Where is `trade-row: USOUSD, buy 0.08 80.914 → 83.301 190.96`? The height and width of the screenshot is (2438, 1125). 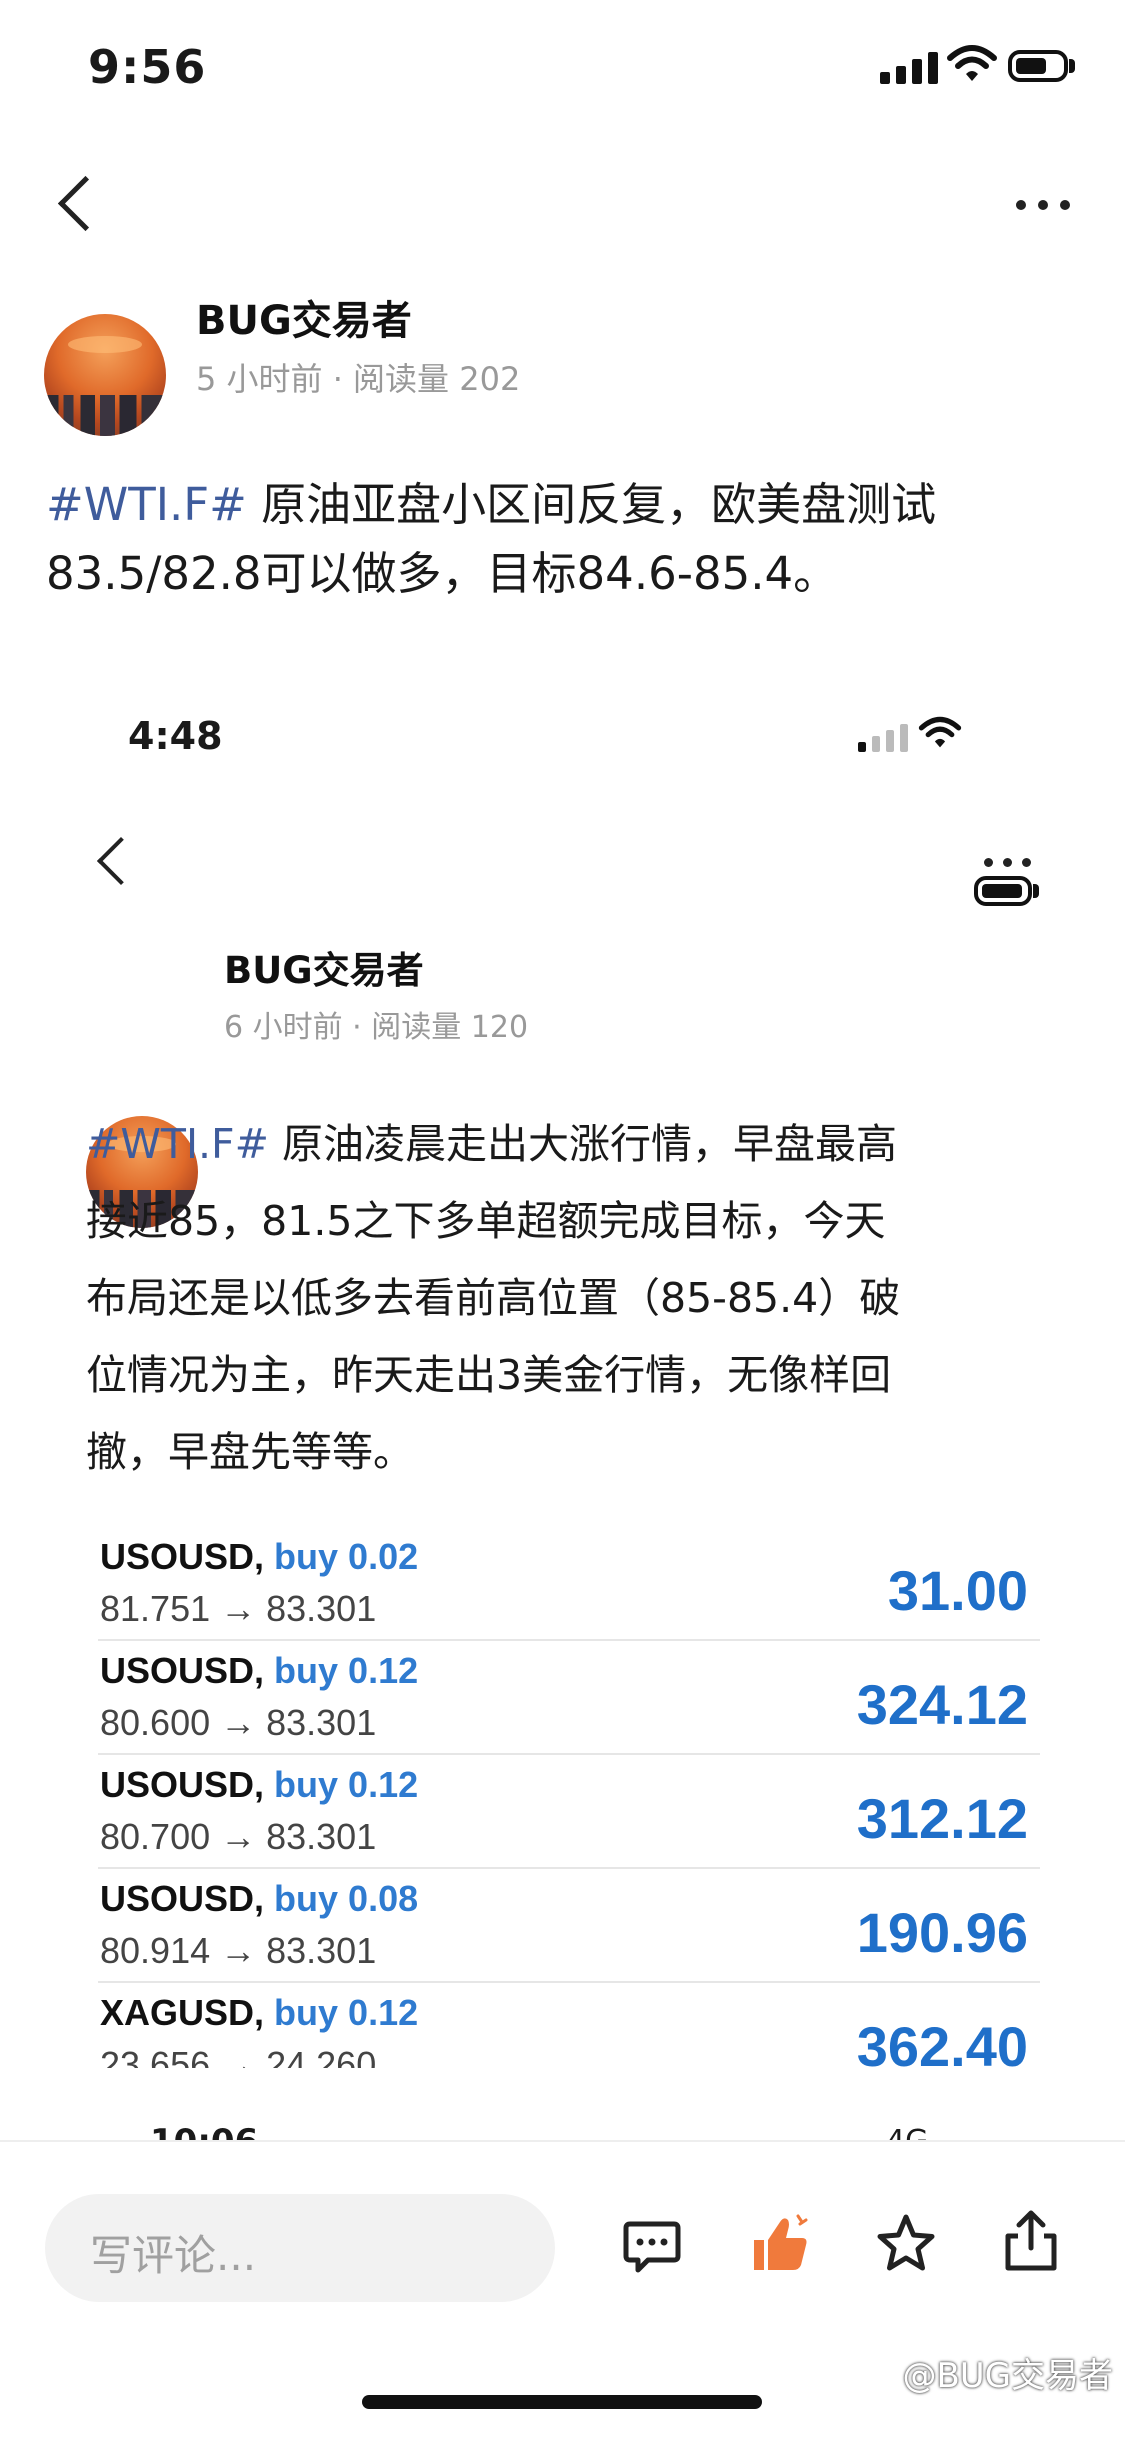 trade-row: USOUSD, buy 0.08 80.914 → 83.301 190.96 is located at coordinates (569, 1926).